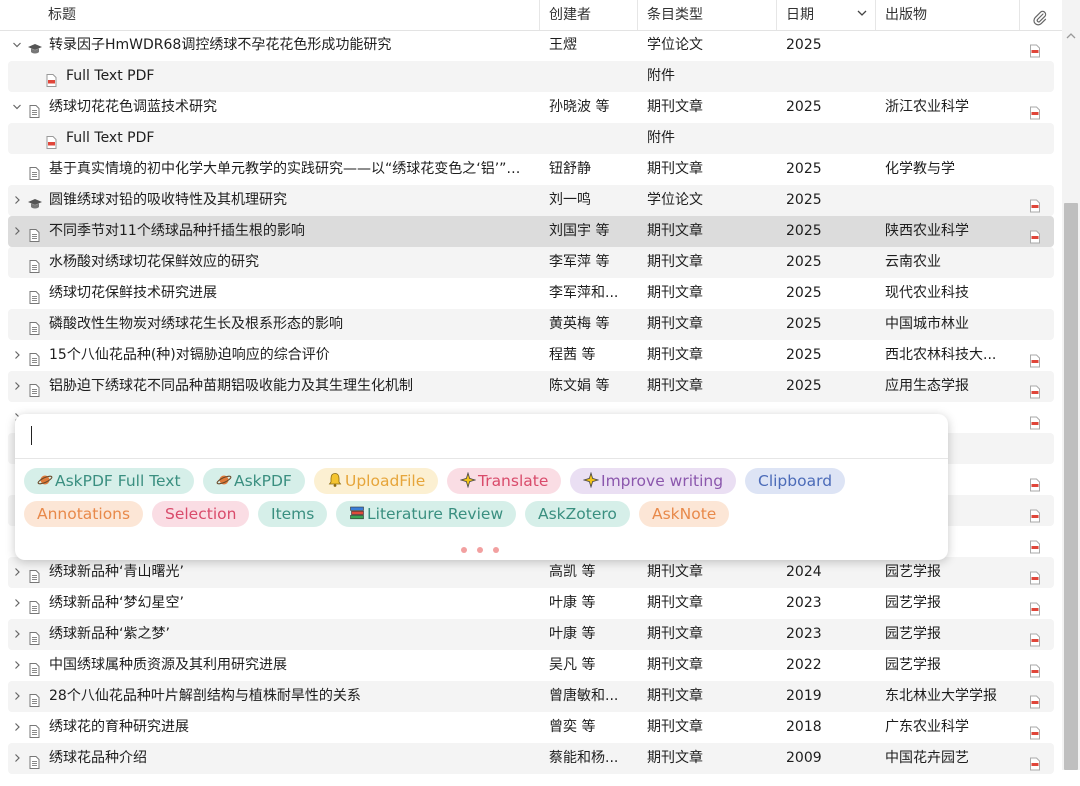  Describe the element at coordinates (661, 76) in the screenshot. I see `item-type: 附件` at that location.